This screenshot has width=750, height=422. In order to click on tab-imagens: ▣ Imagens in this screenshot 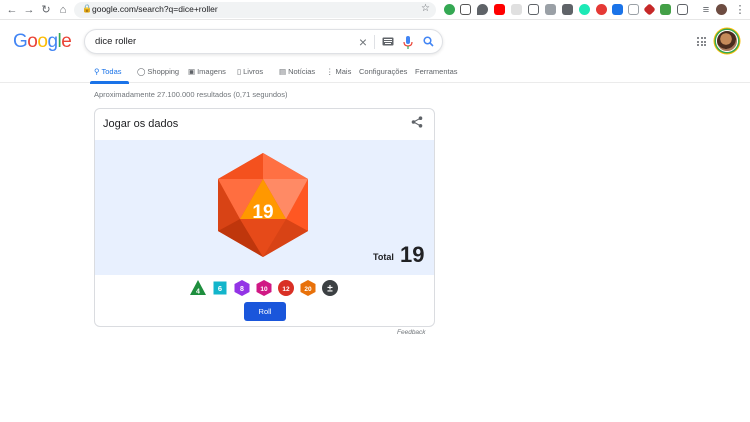, I will do `click(207, 71)`.